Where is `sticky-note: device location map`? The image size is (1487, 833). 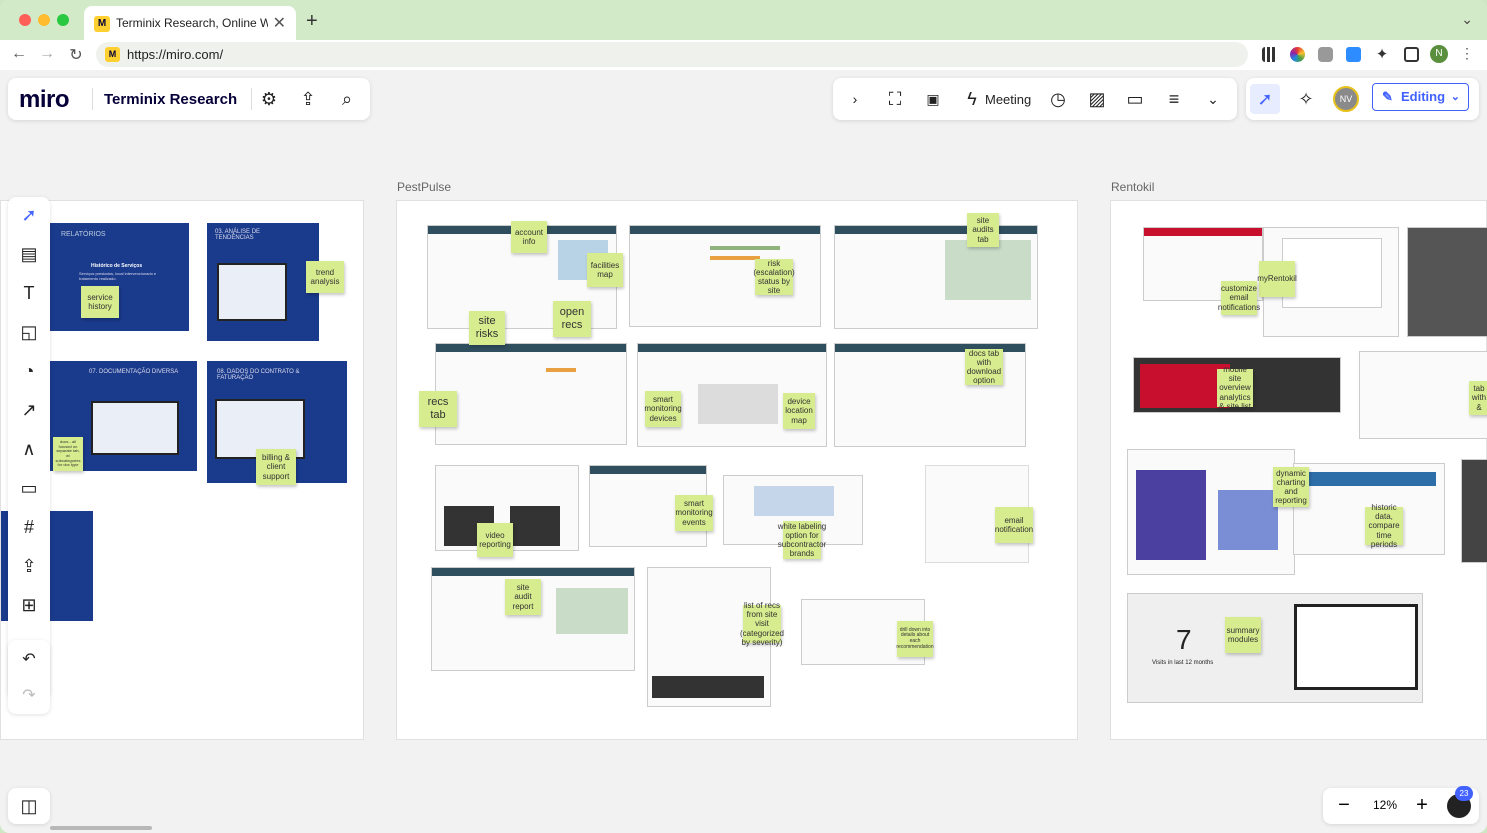 sticky-note: device location map is located at coordinates (799, 411).